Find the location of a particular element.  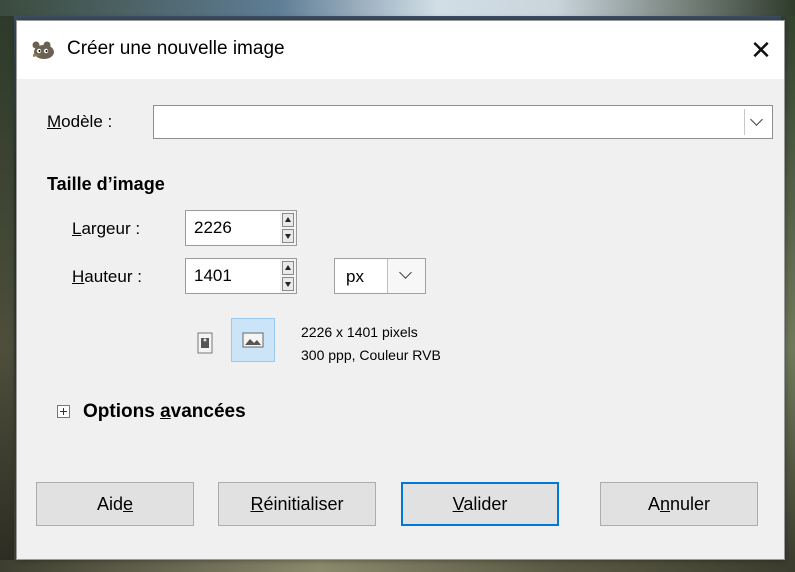

unit-dropdown-button is located at coordinates (406, 276).